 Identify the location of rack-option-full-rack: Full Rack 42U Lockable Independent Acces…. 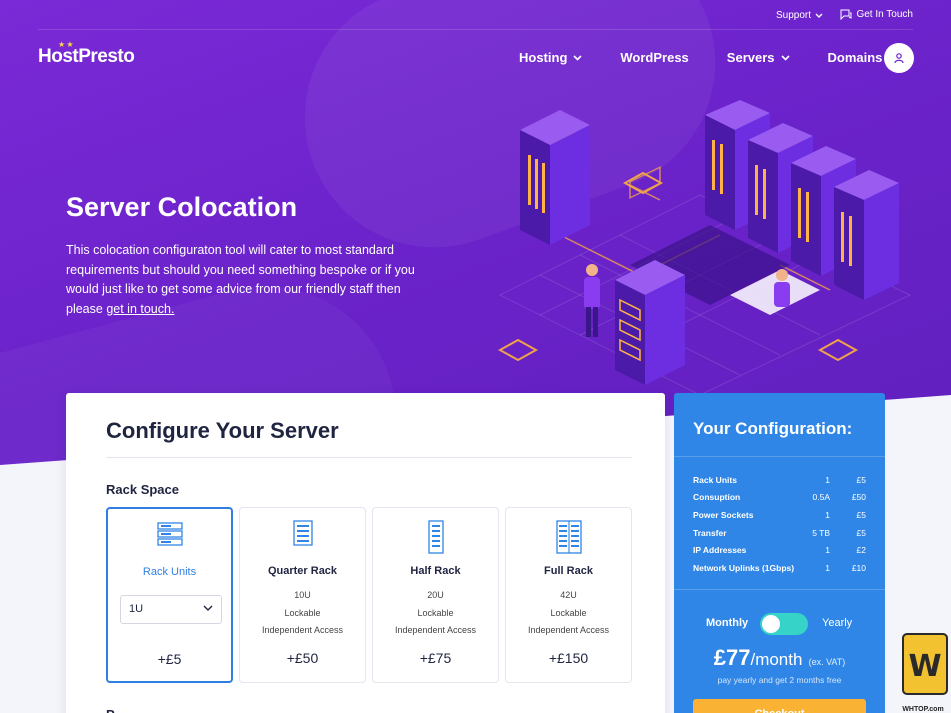
(568, 595).